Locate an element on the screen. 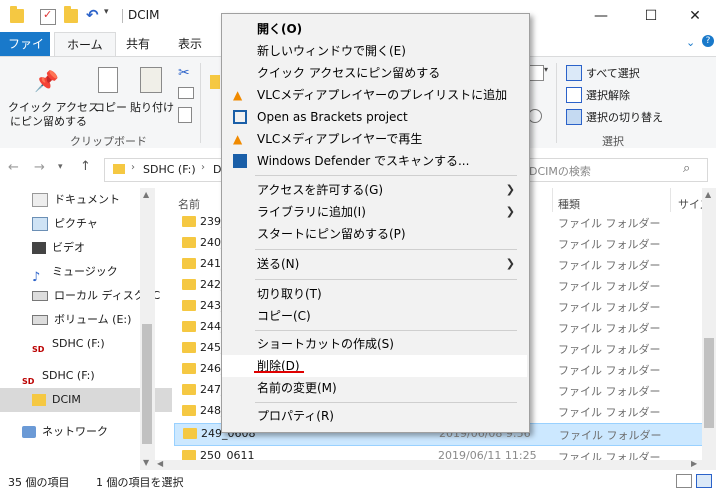  menu-item-vlc-playlist: ▲ VLCメディアプレイヤーのプレイリストに追加 is located at coordinates (374, 95).